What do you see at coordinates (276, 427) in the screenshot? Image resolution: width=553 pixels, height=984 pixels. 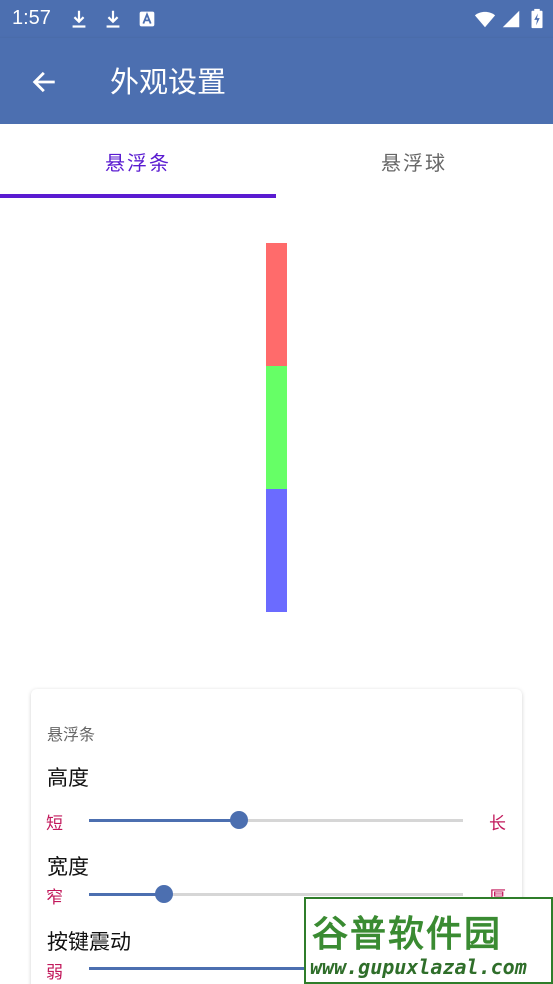 I see `preview-segment-middle` at bounding box center [276, 427].